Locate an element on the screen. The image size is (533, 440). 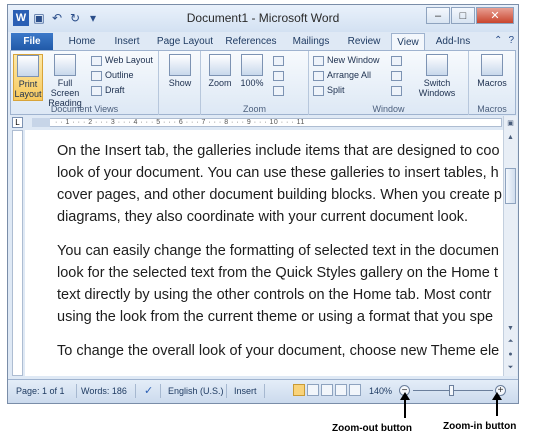
view-buttons is located at coordinates (327, 390).